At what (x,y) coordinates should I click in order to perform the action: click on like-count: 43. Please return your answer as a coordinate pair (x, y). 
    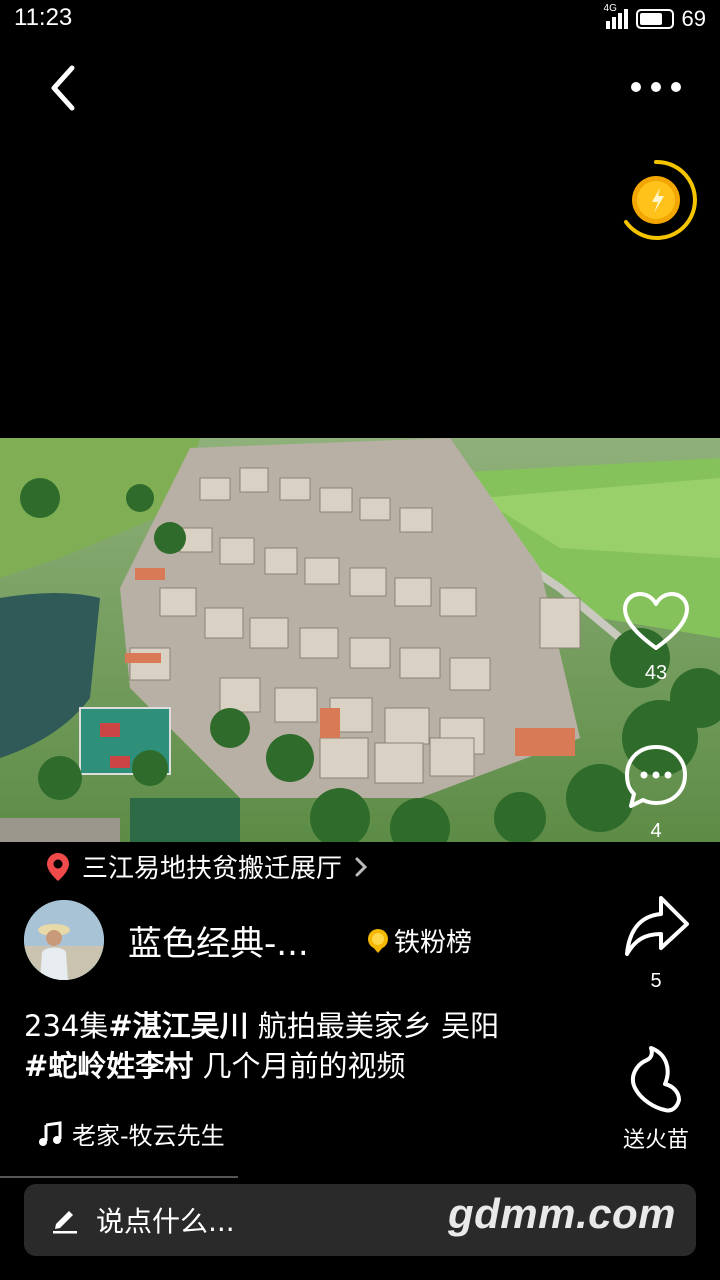
    Looking at the image, I should click on (656, 673).